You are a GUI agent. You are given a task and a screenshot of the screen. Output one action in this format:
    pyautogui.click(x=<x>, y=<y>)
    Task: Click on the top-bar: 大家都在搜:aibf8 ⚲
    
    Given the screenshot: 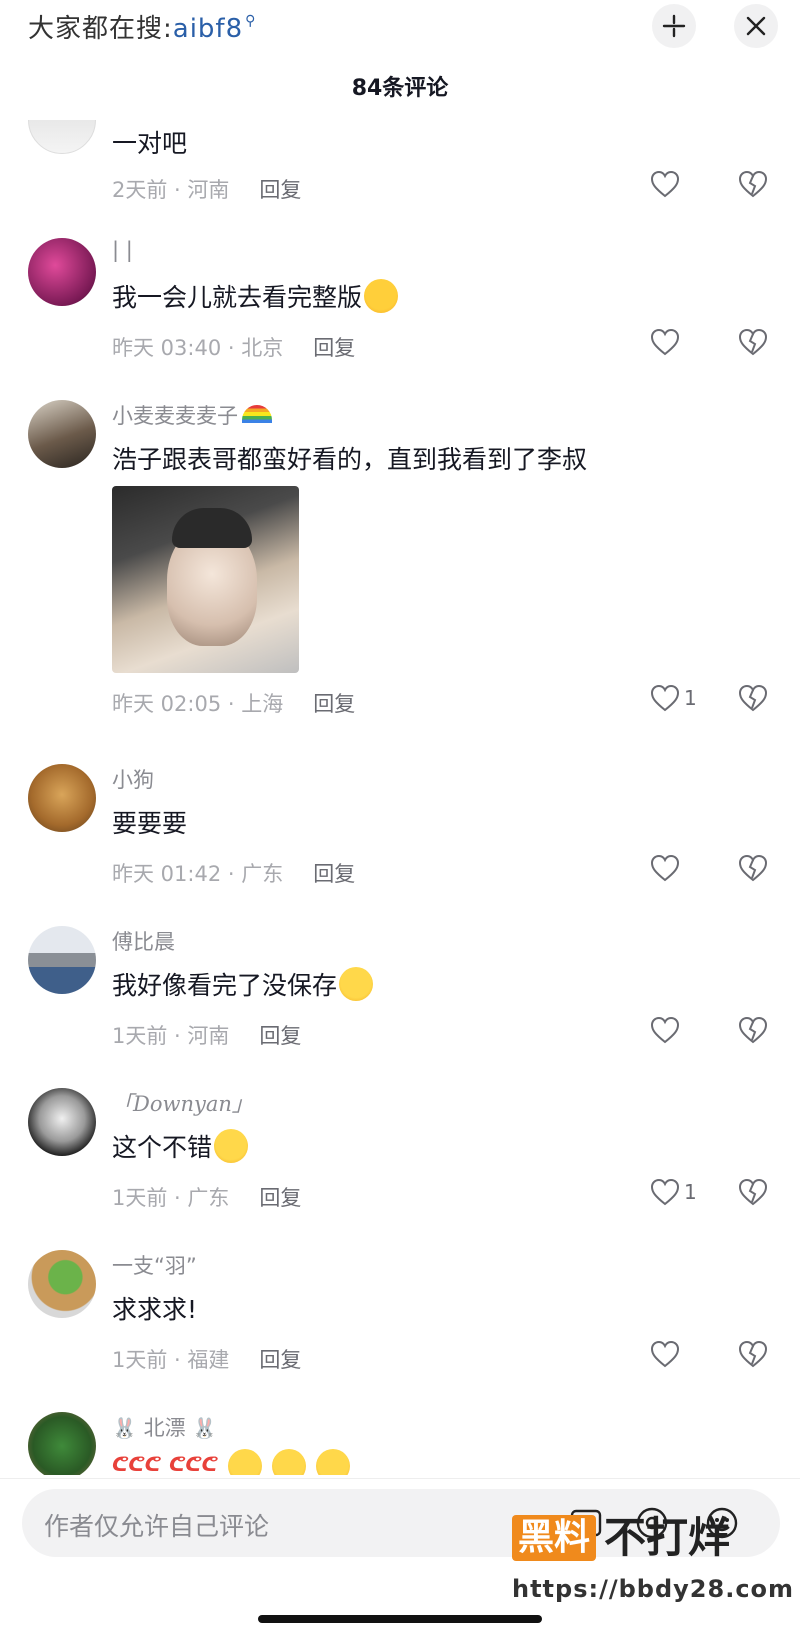 What is the action you would take?
    pyautogui.click(x=400, y=30)
    